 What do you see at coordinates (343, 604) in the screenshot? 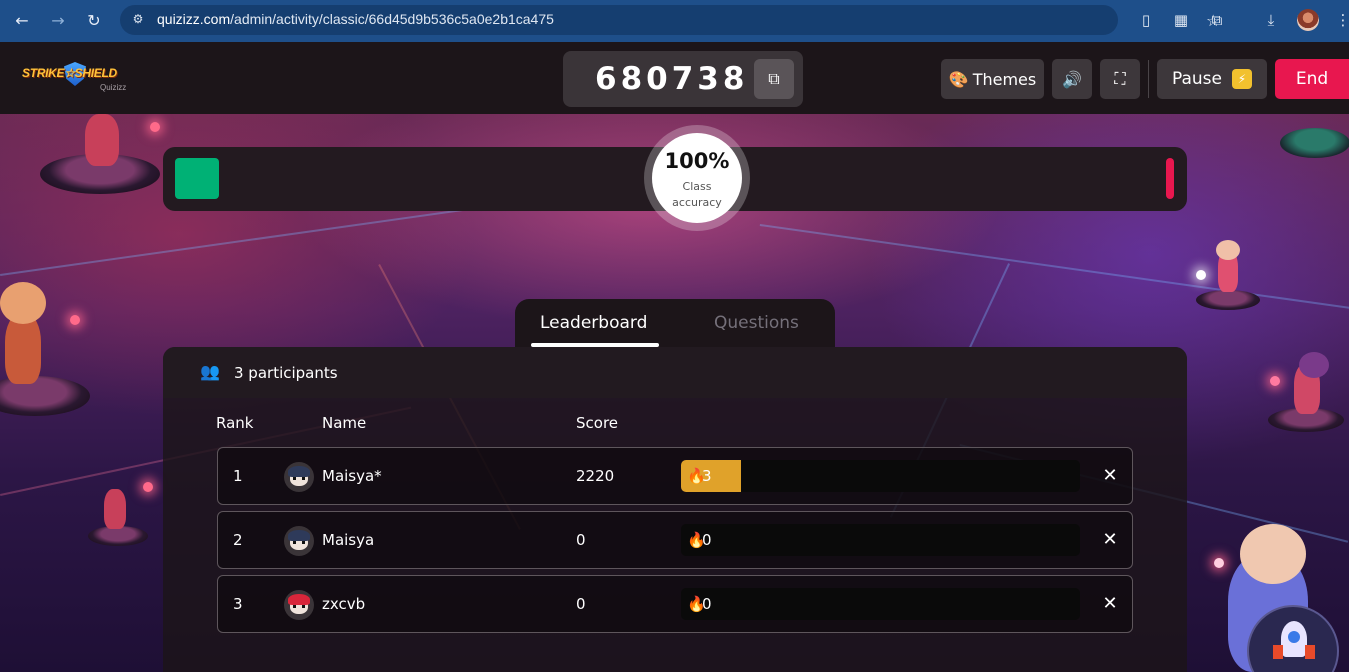
I see `row-name: zxcvb` at bounding box center [343, 604].